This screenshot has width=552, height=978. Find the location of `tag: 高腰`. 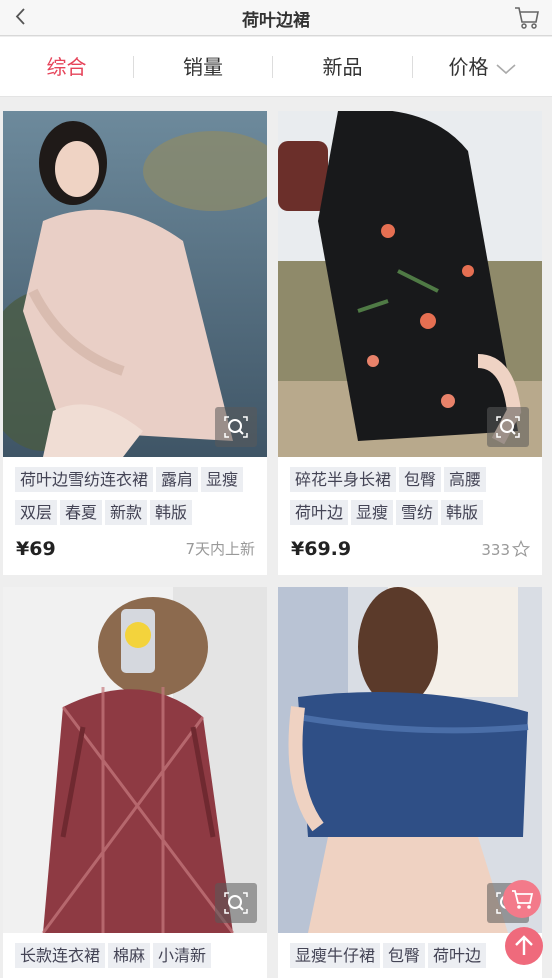

tag: 高腰 is located at coordinates (465, 479).